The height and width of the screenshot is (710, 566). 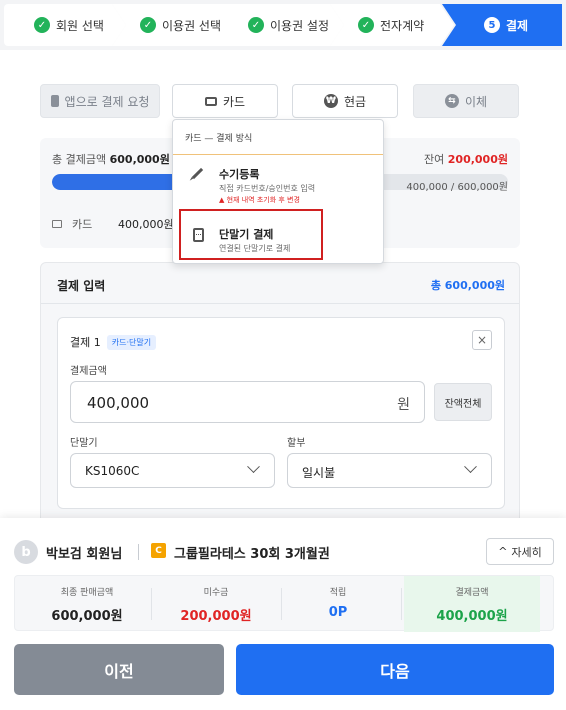 I want to click on method-label: 현금, so click(x=355, y=101).